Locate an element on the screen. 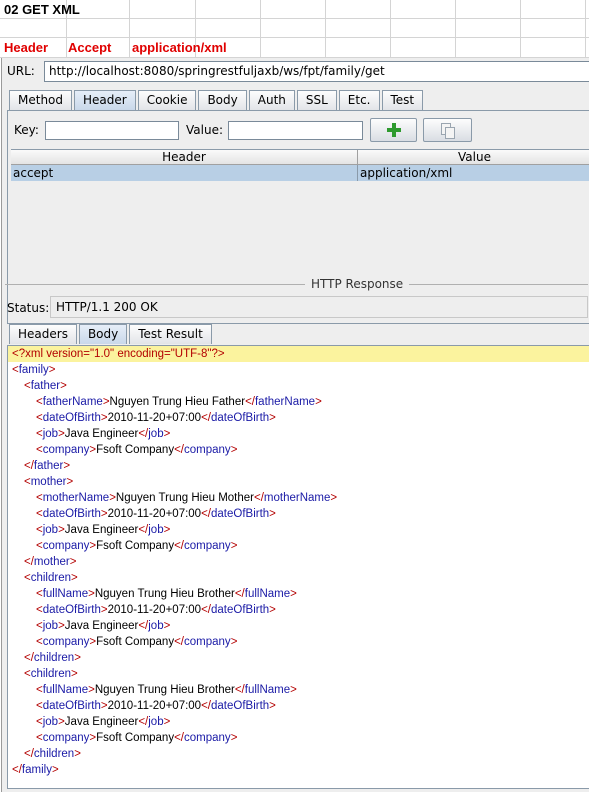  add-header-button is located at coordinates (393, 130).